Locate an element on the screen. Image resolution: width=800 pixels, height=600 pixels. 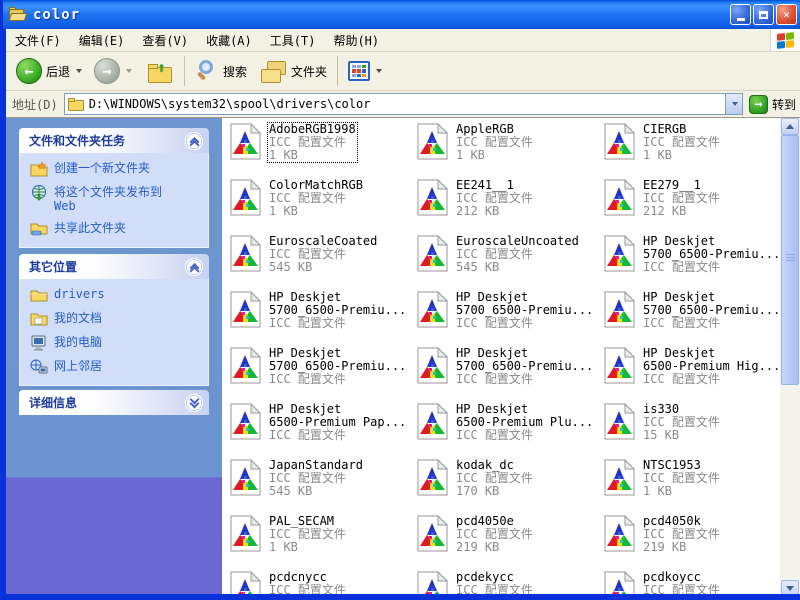
file-text: ColorMatchRGB ICC 配置文件 1 KB is located at coordinates (316, 198).